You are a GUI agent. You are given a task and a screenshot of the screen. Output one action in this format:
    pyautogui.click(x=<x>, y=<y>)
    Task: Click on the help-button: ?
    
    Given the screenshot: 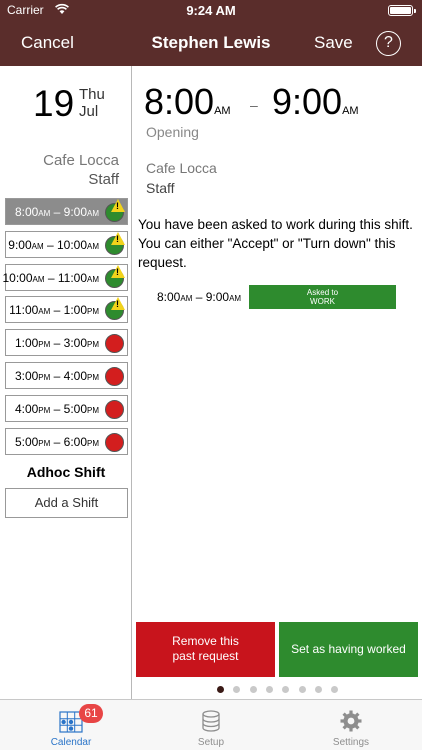 What is the action you would take?
    pyautogui.click(x=388, y=43)
    